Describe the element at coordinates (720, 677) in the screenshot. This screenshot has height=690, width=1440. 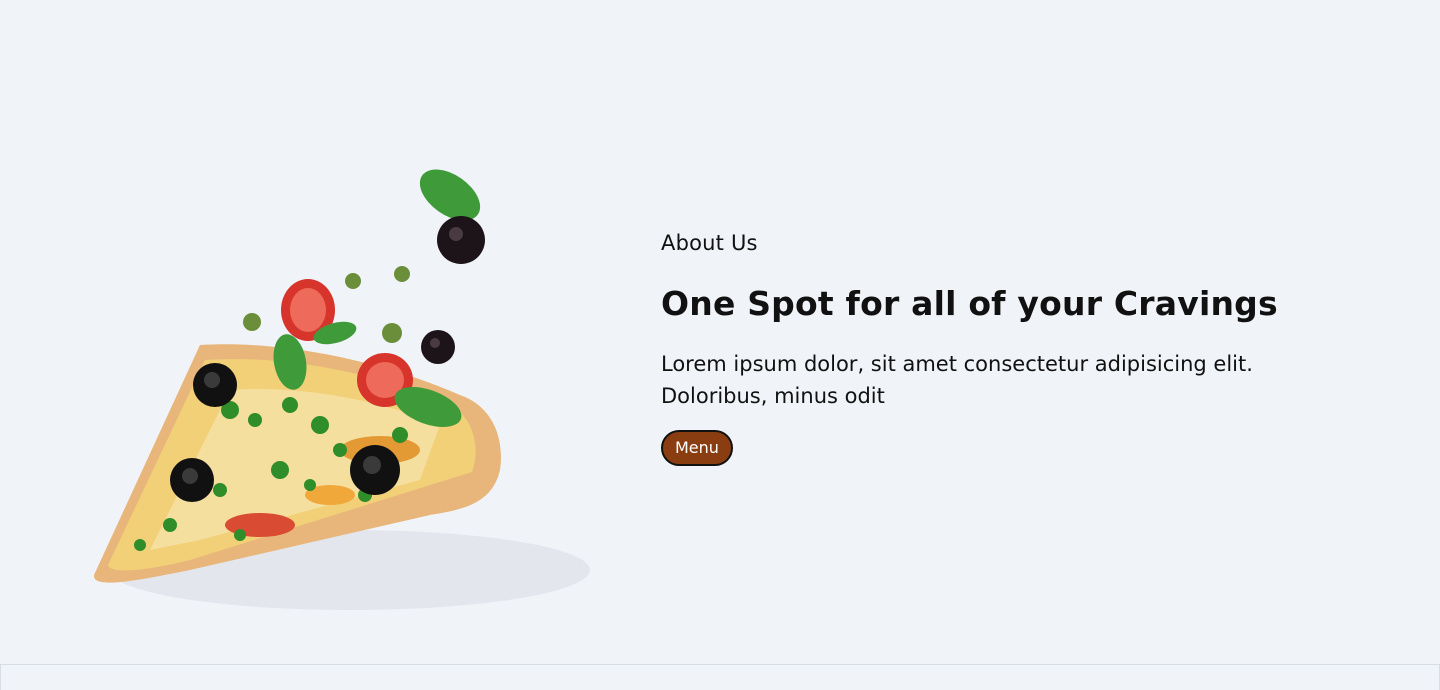
I see `footer-divider` at that location.